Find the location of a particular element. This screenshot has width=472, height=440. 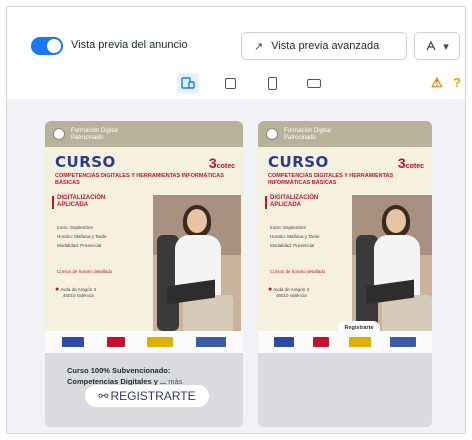

advanced-preview-label: Vista previa avanzada is located at coordinates (325, 46).